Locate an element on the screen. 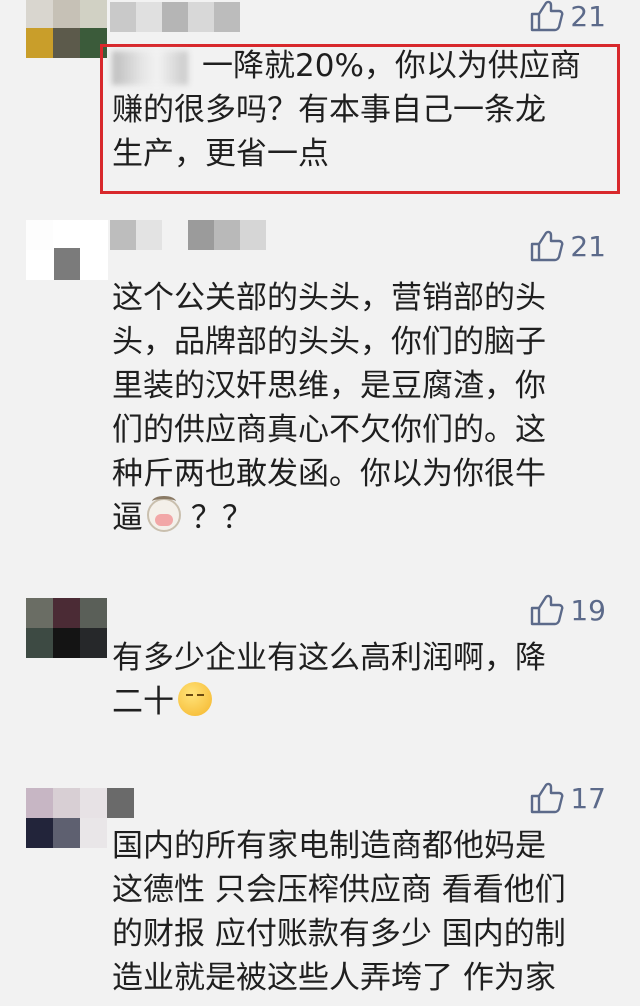 The image size is (640, 1006). comment-line: 头，品牌部的头头，你们的脑子 is located at coordinates (329, 342).